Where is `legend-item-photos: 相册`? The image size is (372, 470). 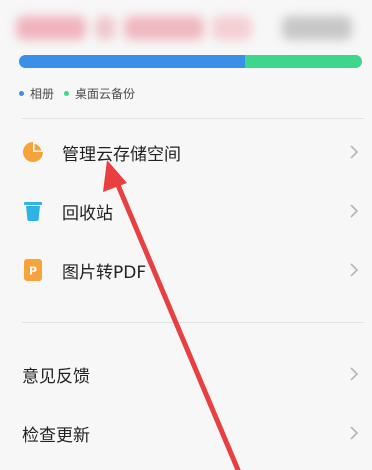 legend-item-photos: 相册 is located at coordinates (36, 93).